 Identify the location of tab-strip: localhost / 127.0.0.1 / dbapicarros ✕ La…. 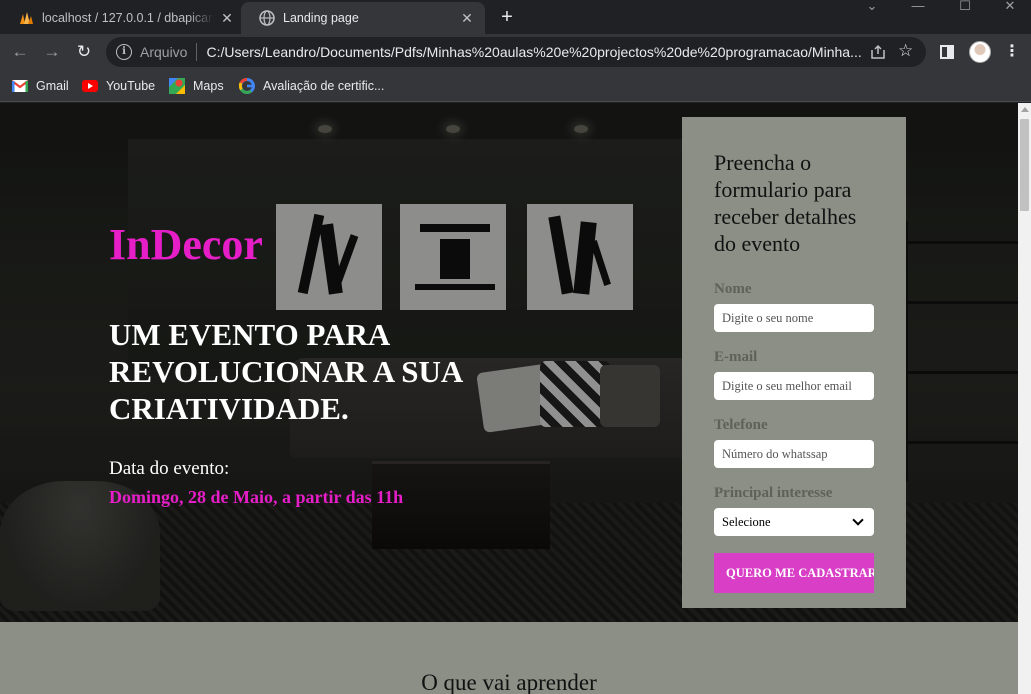
(515, 17).